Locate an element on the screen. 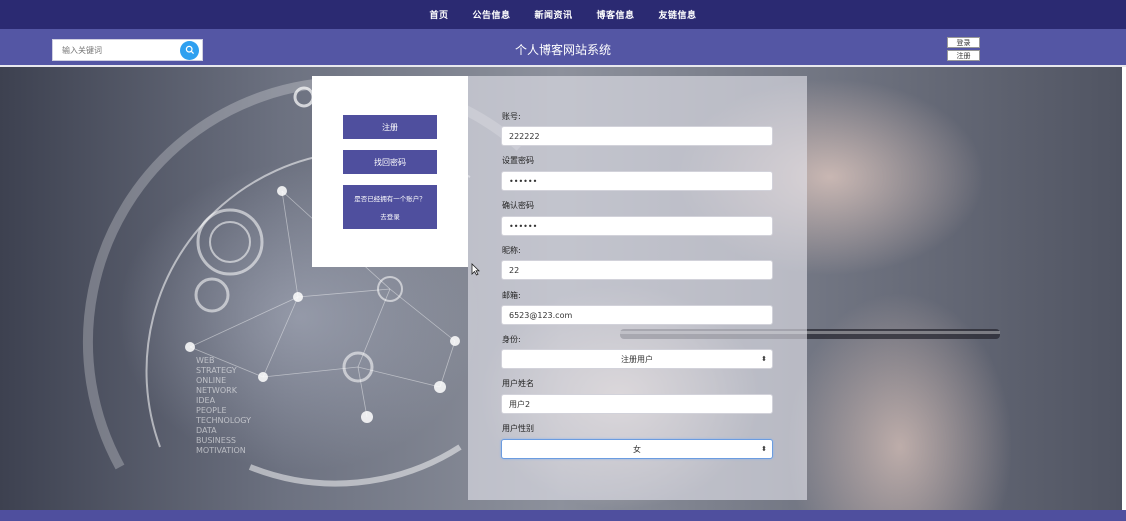  svg-text: IDEA is located at coordinates (206, 400).